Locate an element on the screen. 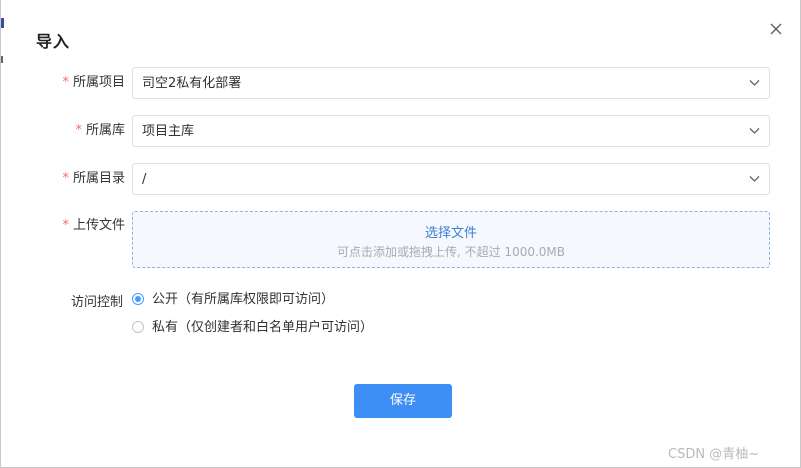 The height and width of the screenshot is (468, 801). upload-hint: 可点击添加或拖拽上传, 不超过 1000.0MB is located at coordinates (451, 252).